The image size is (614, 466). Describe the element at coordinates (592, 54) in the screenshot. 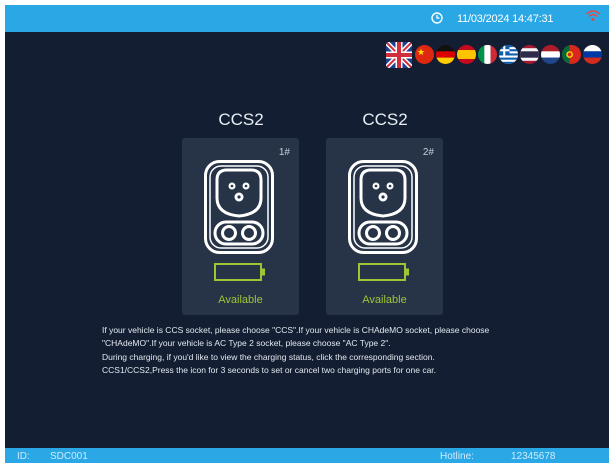

I see `flag-russia` at that location.